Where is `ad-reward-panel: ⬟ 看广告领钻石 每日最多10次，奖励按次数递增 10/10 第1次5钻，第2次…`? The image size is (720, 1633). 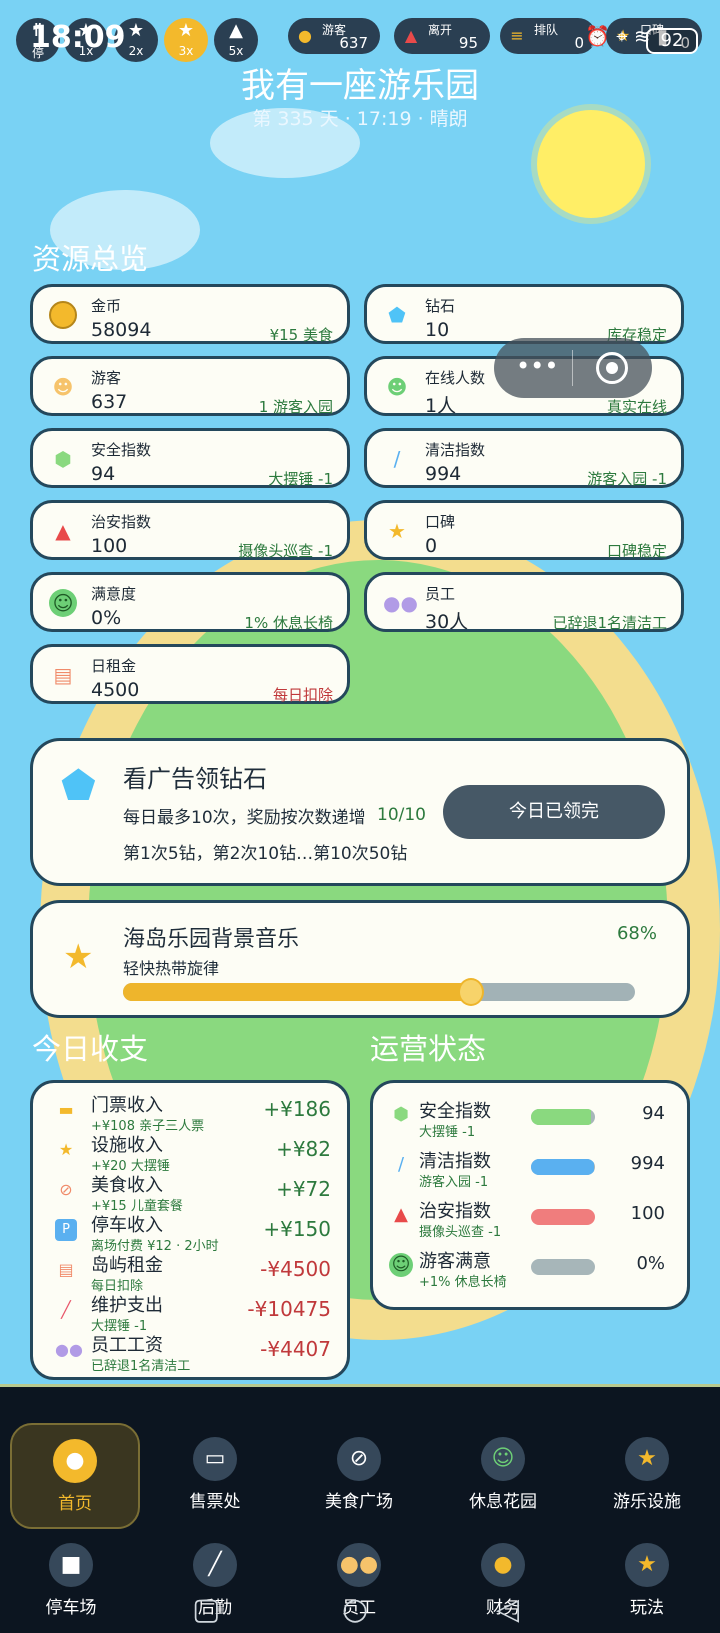
ad-reward-panel: ⬟ 看广告领钻石 每日最多10次，奖励按次数递增 10/10 第1次5钻，第2次… is located at coordinates (360, 812).